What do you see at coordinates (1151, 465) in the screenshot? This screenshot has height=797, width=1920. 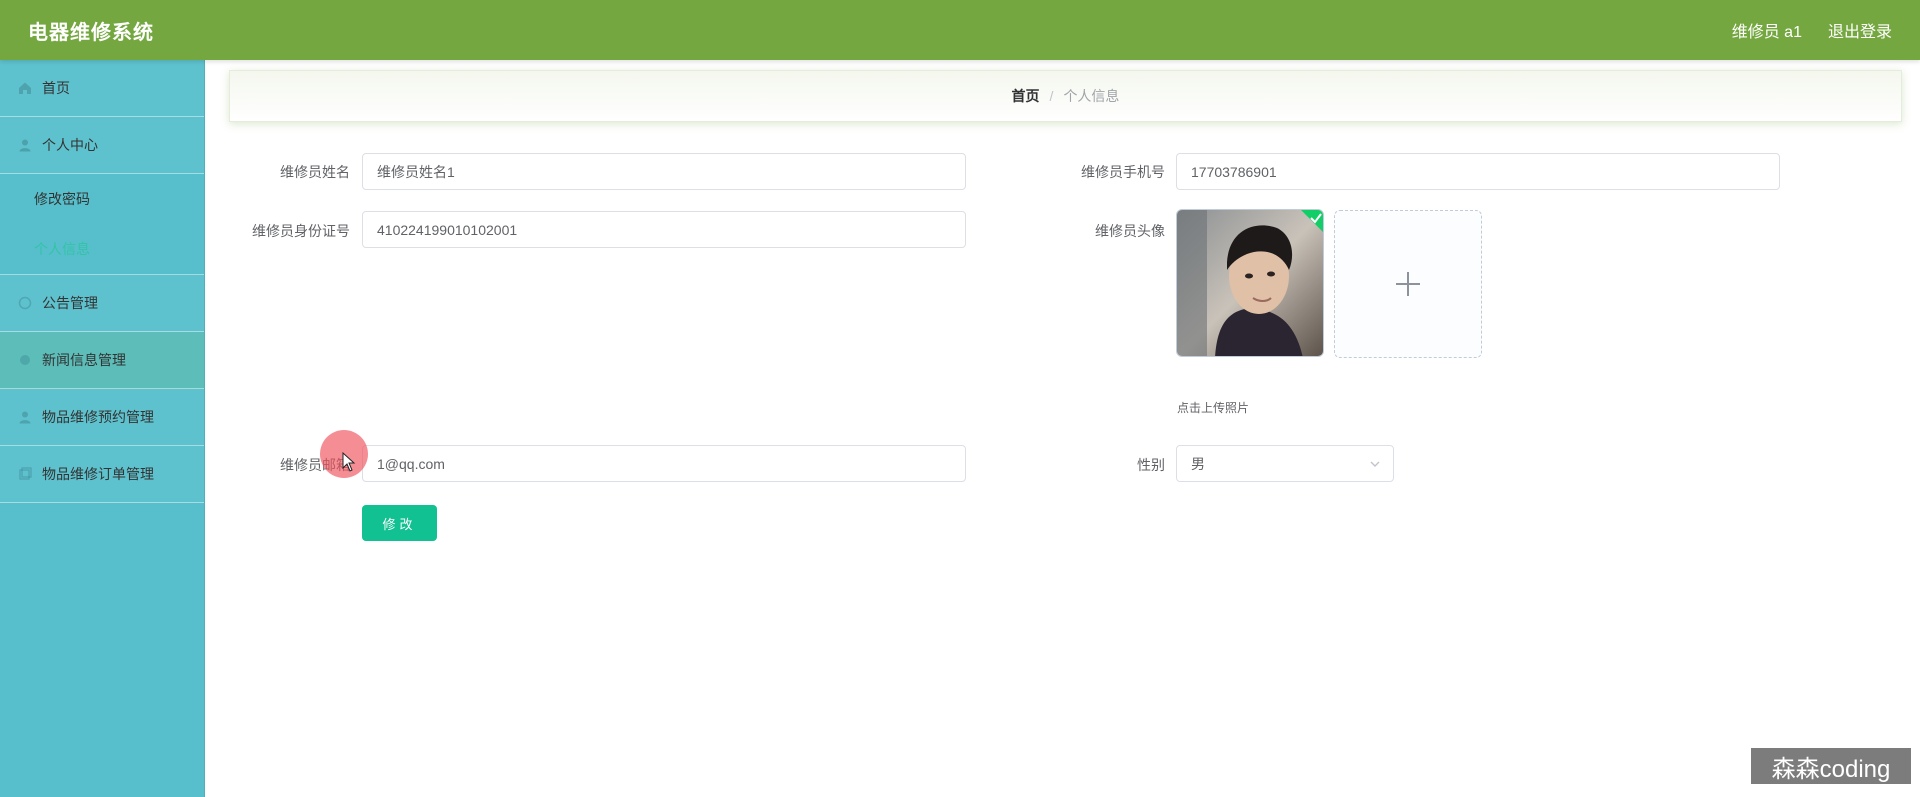 I see `gender-label: 性别` at bounding box center [1151, 465].